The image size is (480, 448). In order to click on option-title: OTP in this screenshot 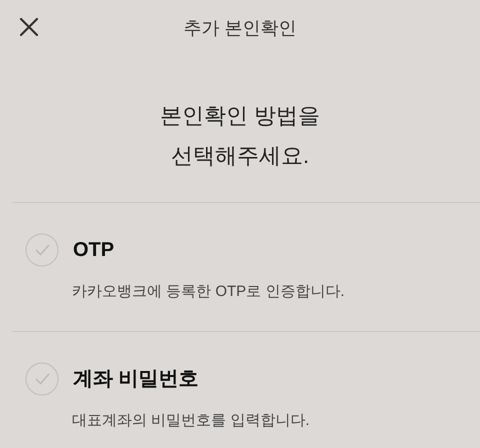, I will do `click(93, 250)`.